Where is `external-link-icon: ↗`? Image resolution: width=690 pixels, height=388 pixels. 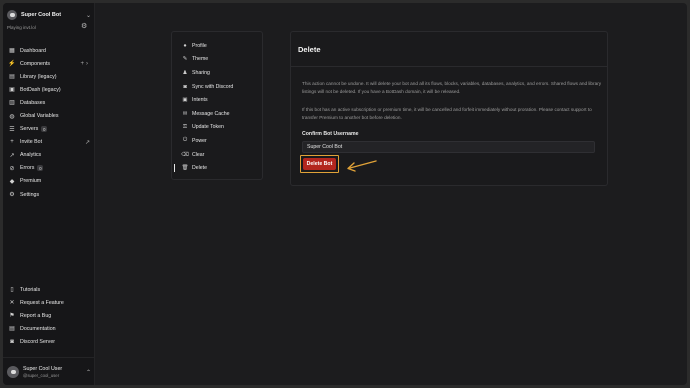 external-link-icon: ↗ is located at coordinates (87, 142).